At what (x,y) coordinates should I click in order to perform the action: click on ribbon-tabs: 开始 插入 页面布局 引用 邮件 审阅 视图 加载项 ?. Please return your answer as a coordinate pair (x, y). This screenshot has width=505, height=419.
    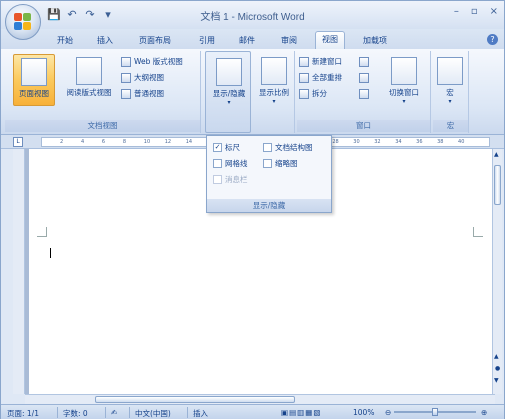
    Looking at the image, I should click on (252, 39).